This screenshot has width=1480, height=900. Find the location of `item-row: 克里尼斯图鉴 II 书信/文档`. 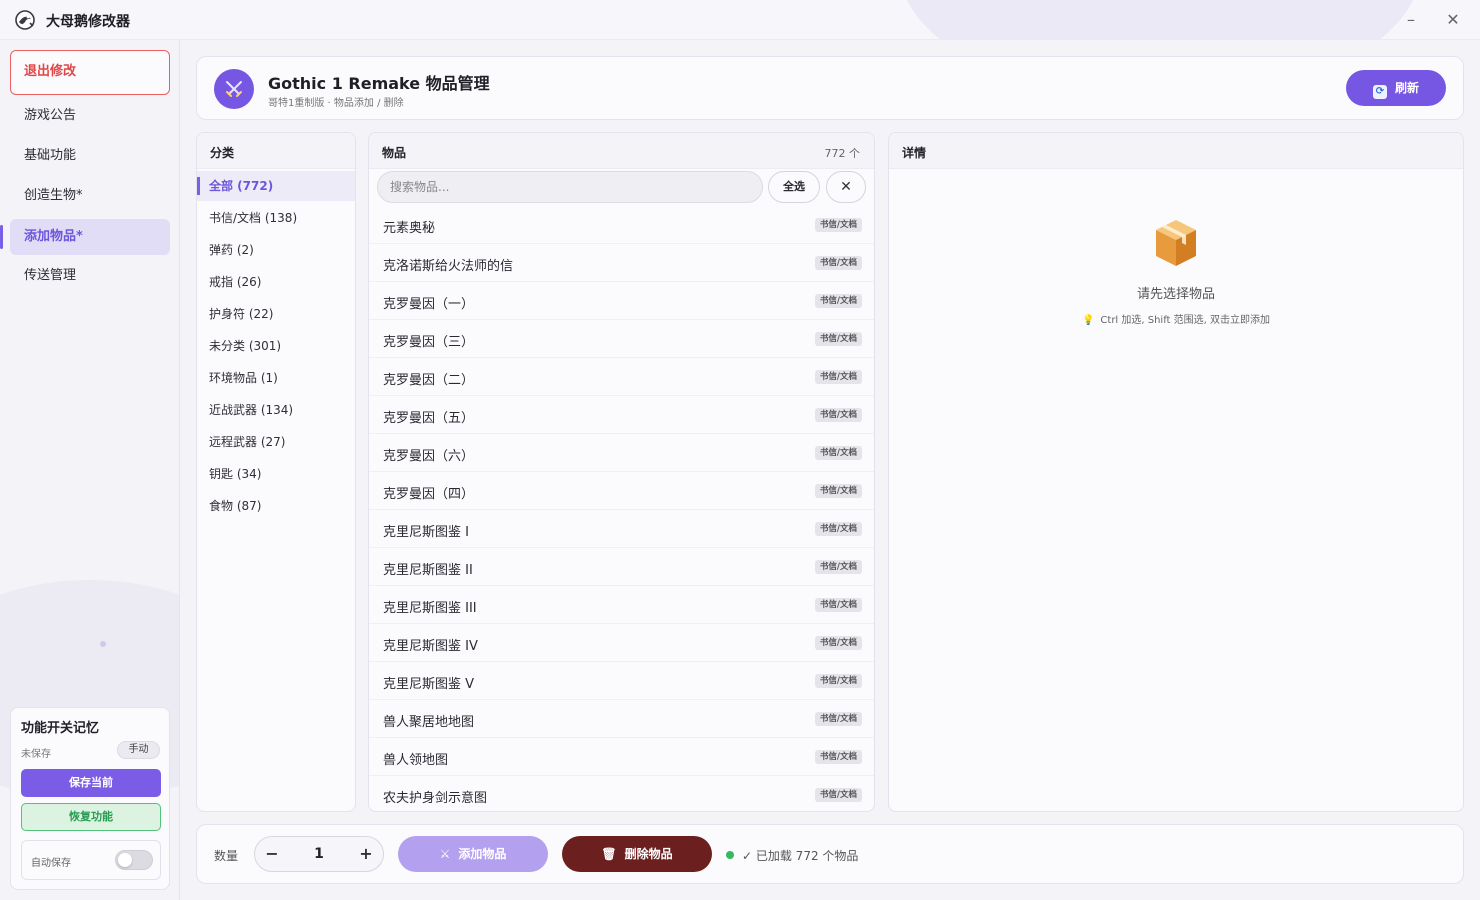

item-row: 克里尼斯图鉴 II 书信/文档 is located at coordinates (621, 567).